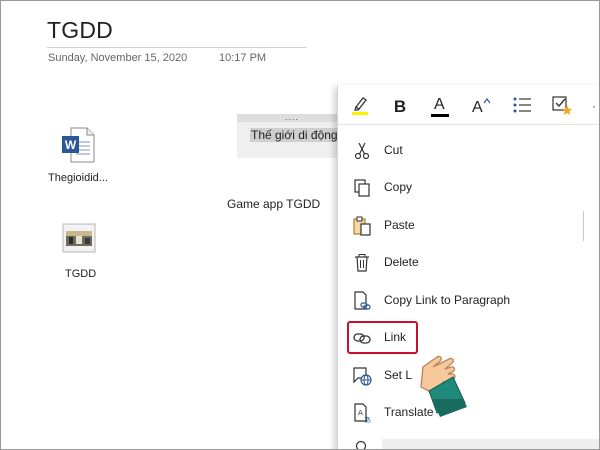 This screenshot has width=600, height=450. I want to click on page-title: TGDD, so click(80, 30).